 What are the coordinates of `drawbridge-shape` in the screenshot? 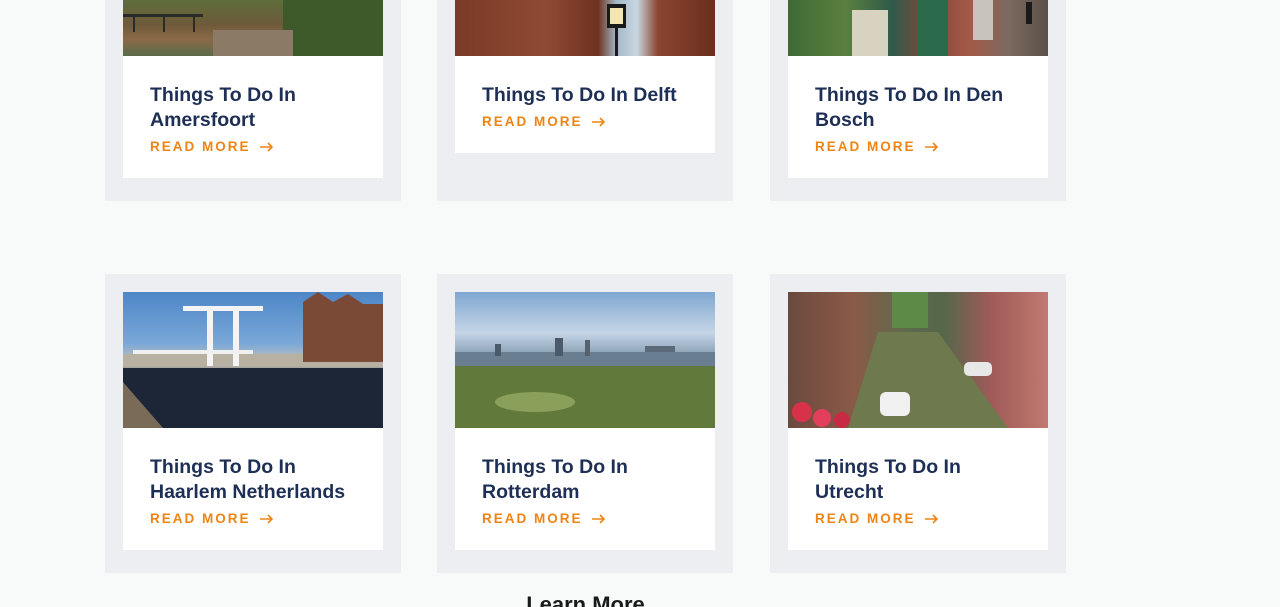 It's located at (253, 360).